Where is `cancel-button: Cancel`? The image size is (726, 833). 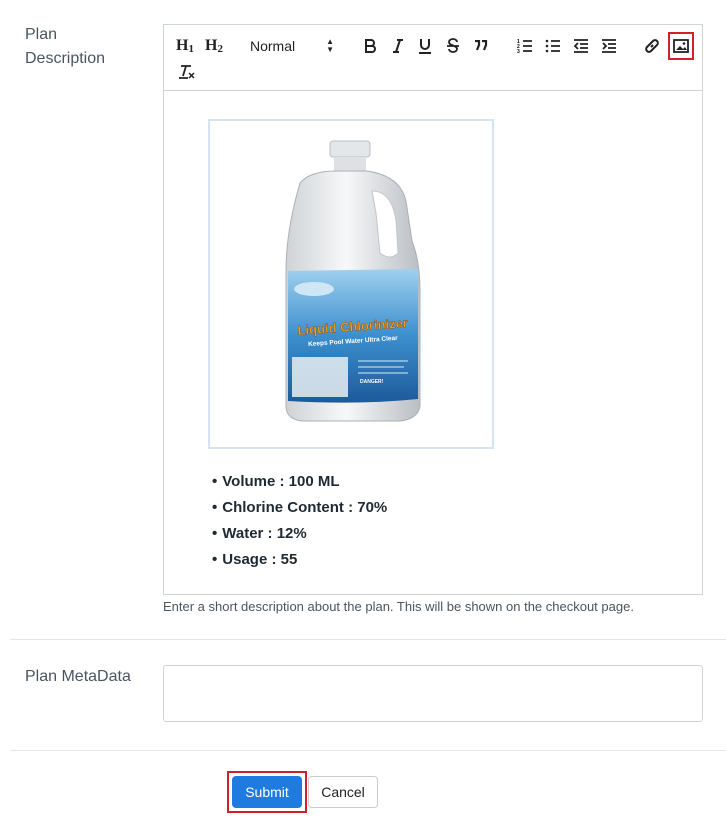
cancel-button: Cancel is located at coordinates (343, 792).